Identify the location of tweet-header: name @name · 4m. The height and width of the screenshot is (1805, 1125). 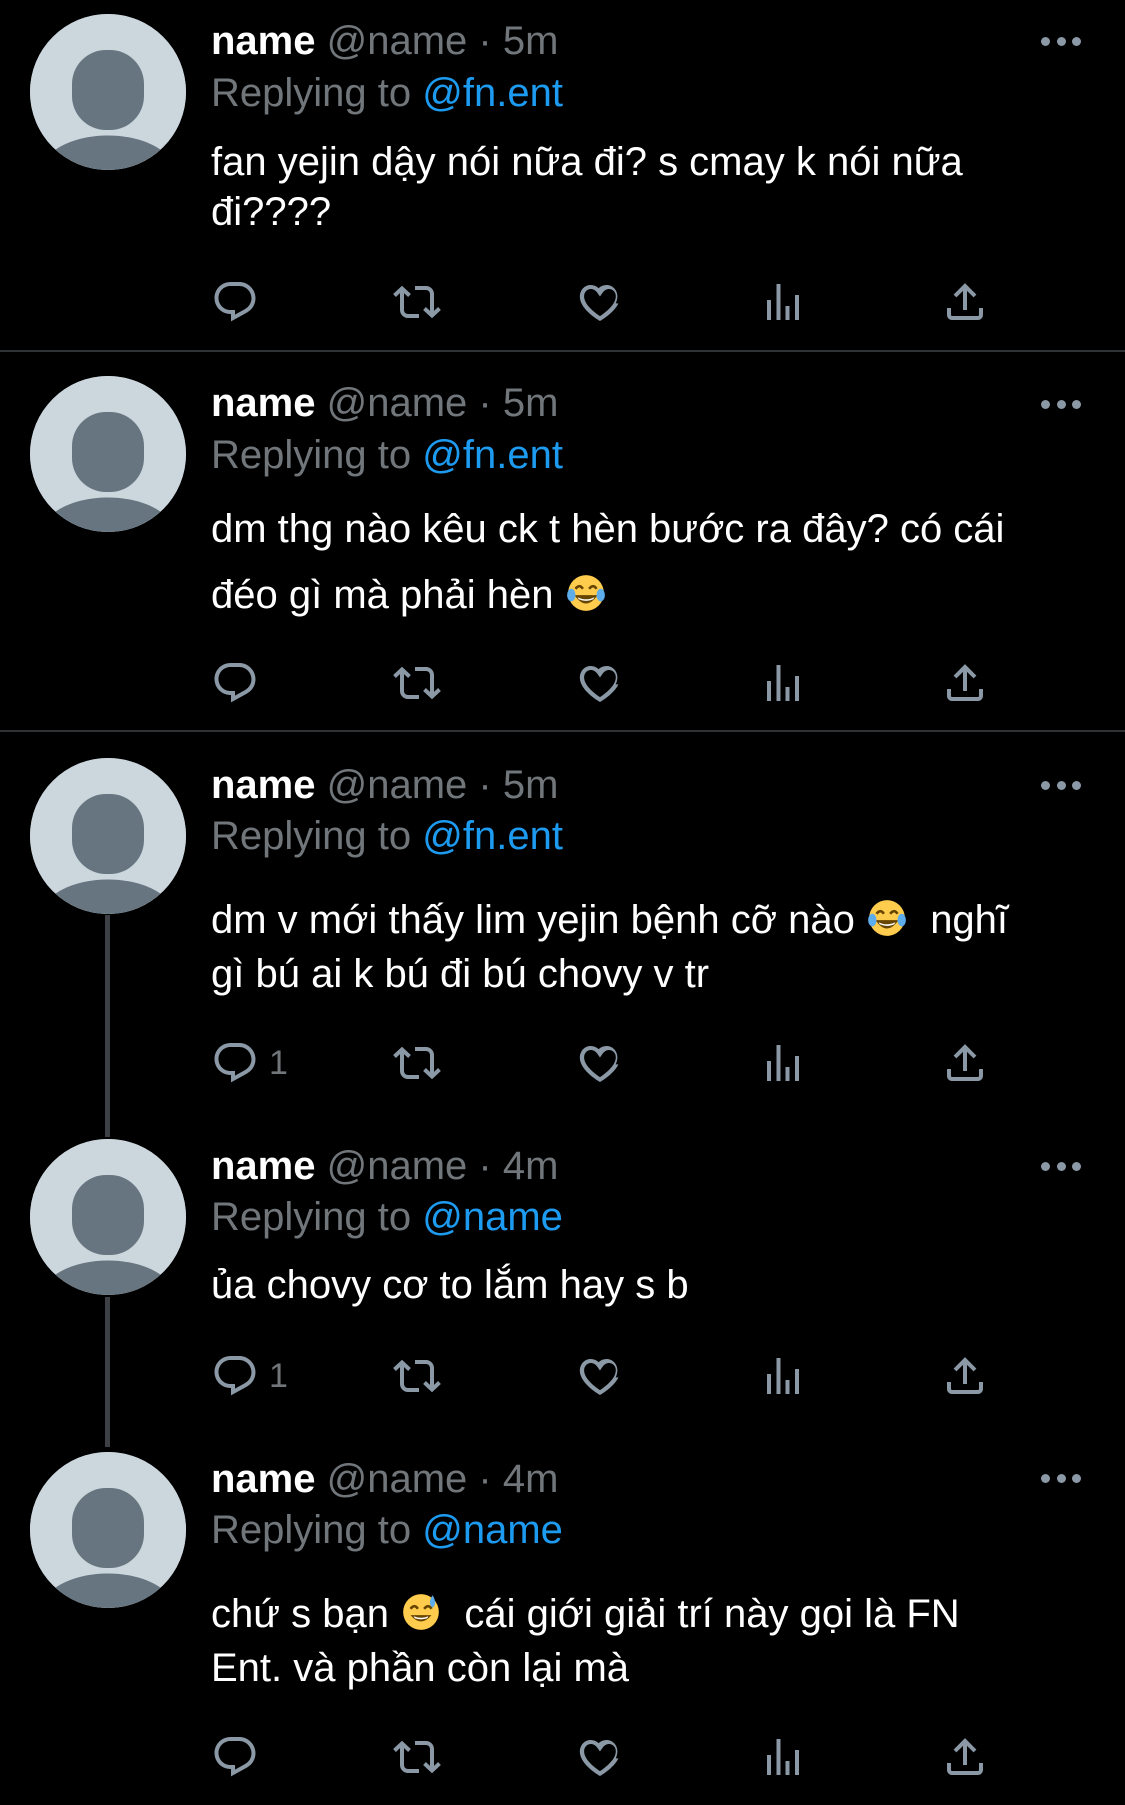
(384, 1479).